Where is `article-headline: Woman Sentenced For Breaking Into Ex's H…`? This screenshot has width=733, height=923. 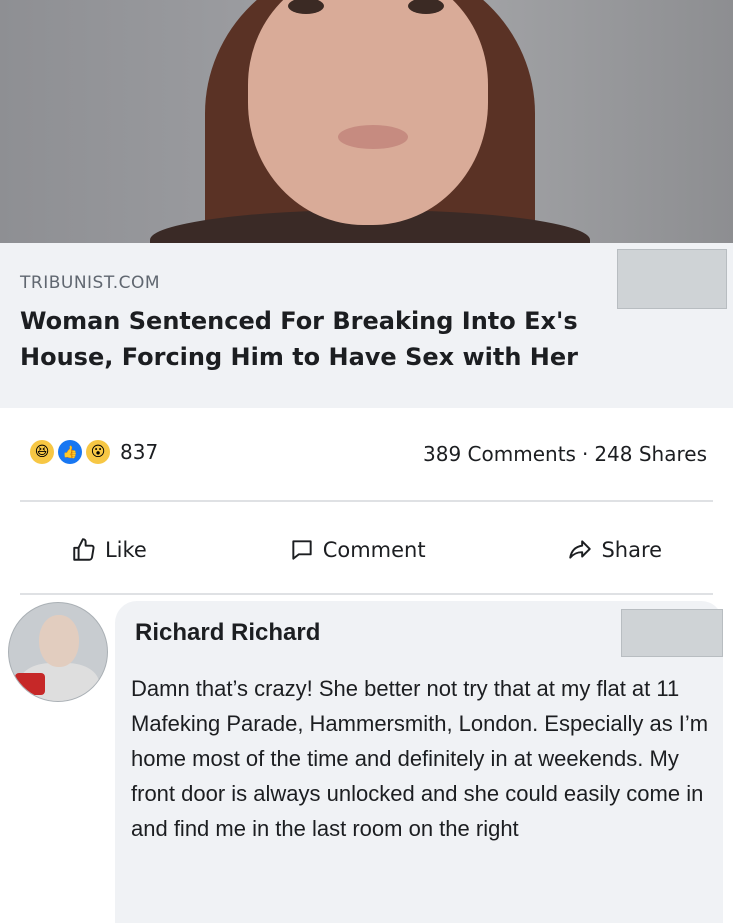
article-headline: Woman Sentenced For Breaking Into Ex's H… is located at coordinates (345, 339).